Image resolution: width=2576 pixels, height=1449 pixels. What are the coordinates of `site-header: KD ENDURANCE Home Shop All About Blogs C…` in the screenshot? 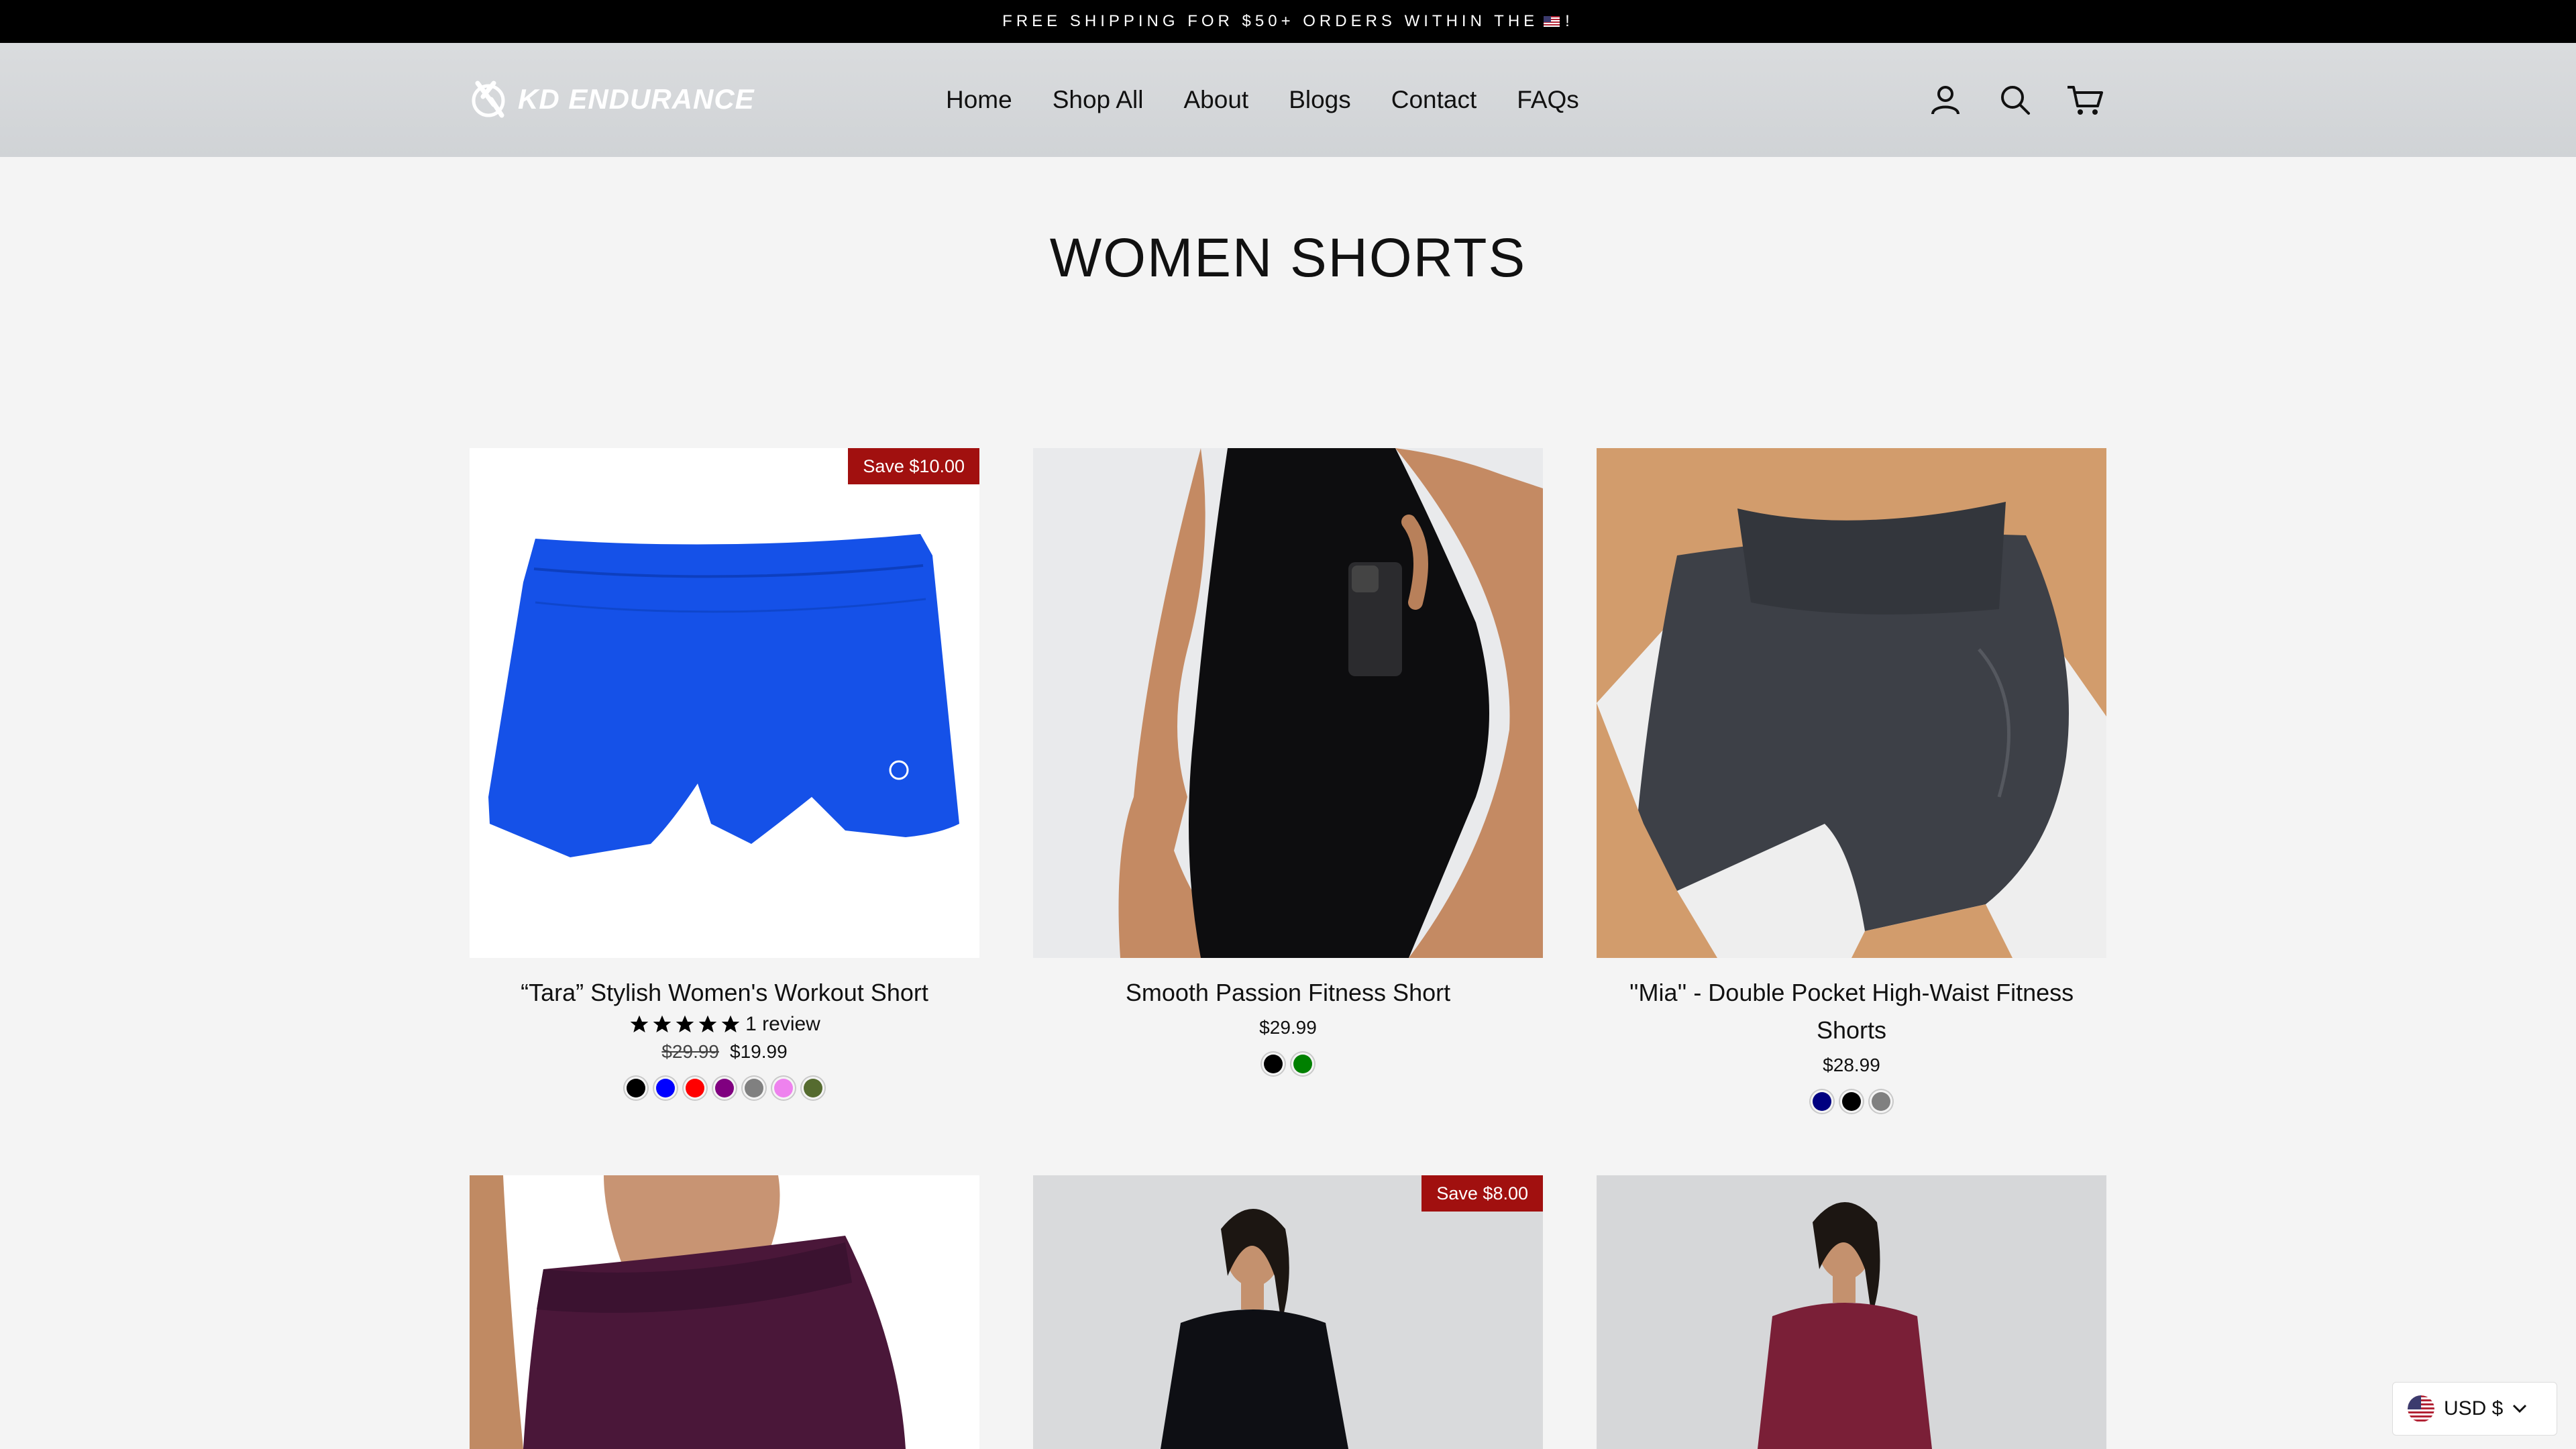 It's located at (1288, 100).